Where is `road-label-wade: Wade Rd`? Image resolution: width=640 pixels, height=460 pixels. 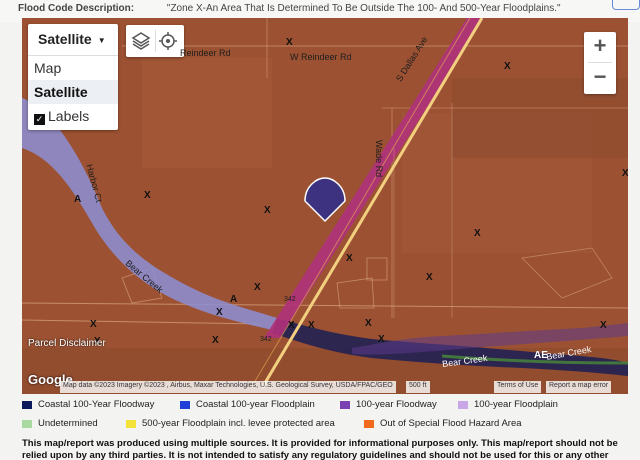 road-label-wade: Wade Rd is located at coordinates (379, 159).